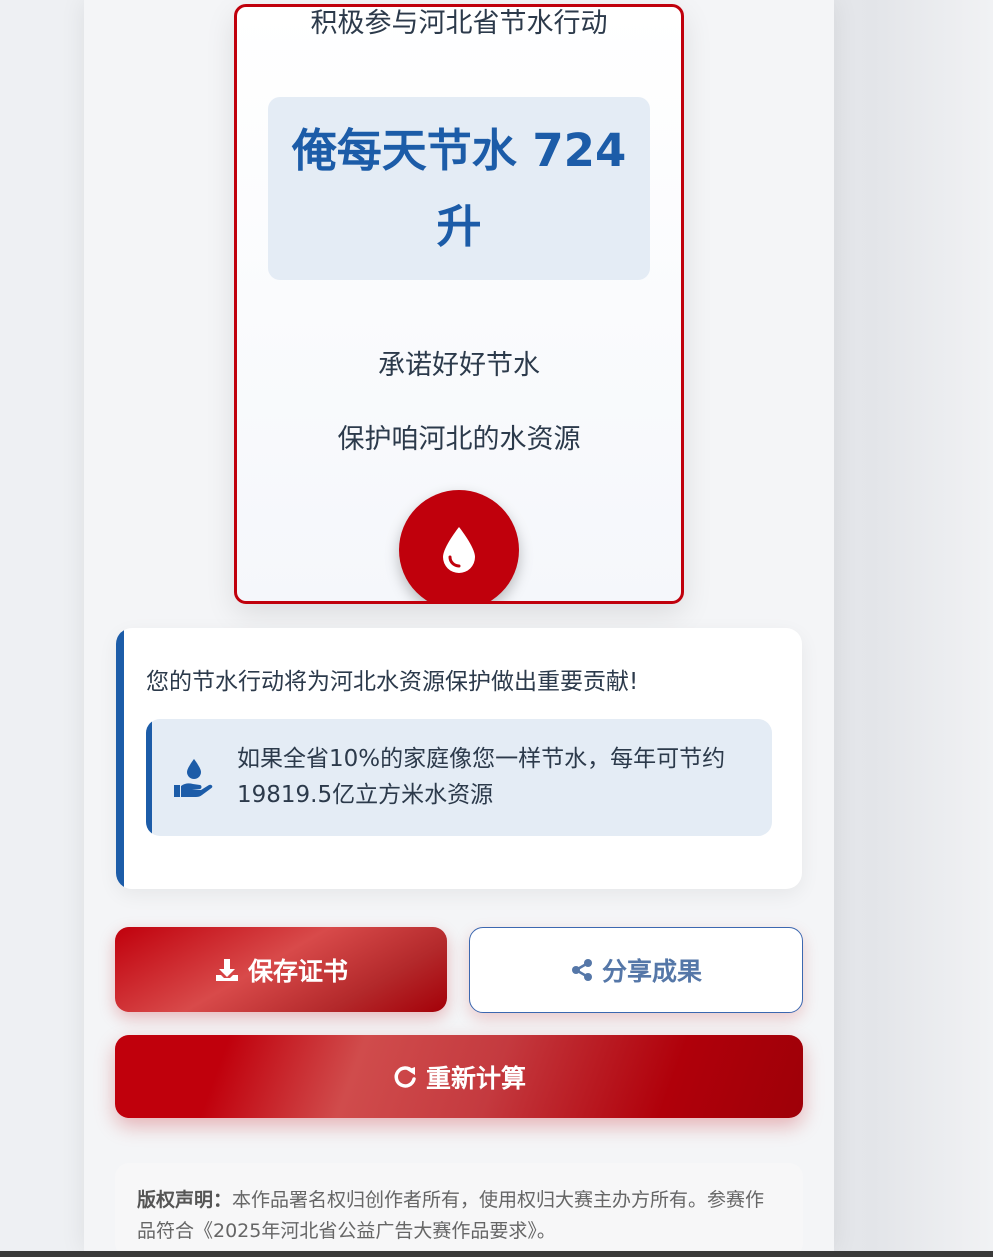 The height and width of the screenshot is (1257, 993). I want to click on water-drop-badge, so click(459, 545).